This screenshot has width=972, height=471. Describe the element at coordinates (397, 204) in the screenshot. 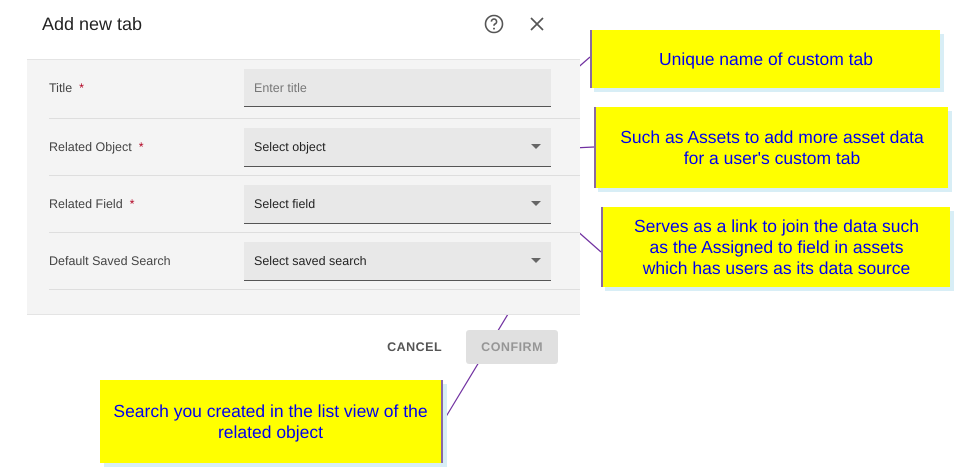

I see `select-dropdown: Select field` at that location.